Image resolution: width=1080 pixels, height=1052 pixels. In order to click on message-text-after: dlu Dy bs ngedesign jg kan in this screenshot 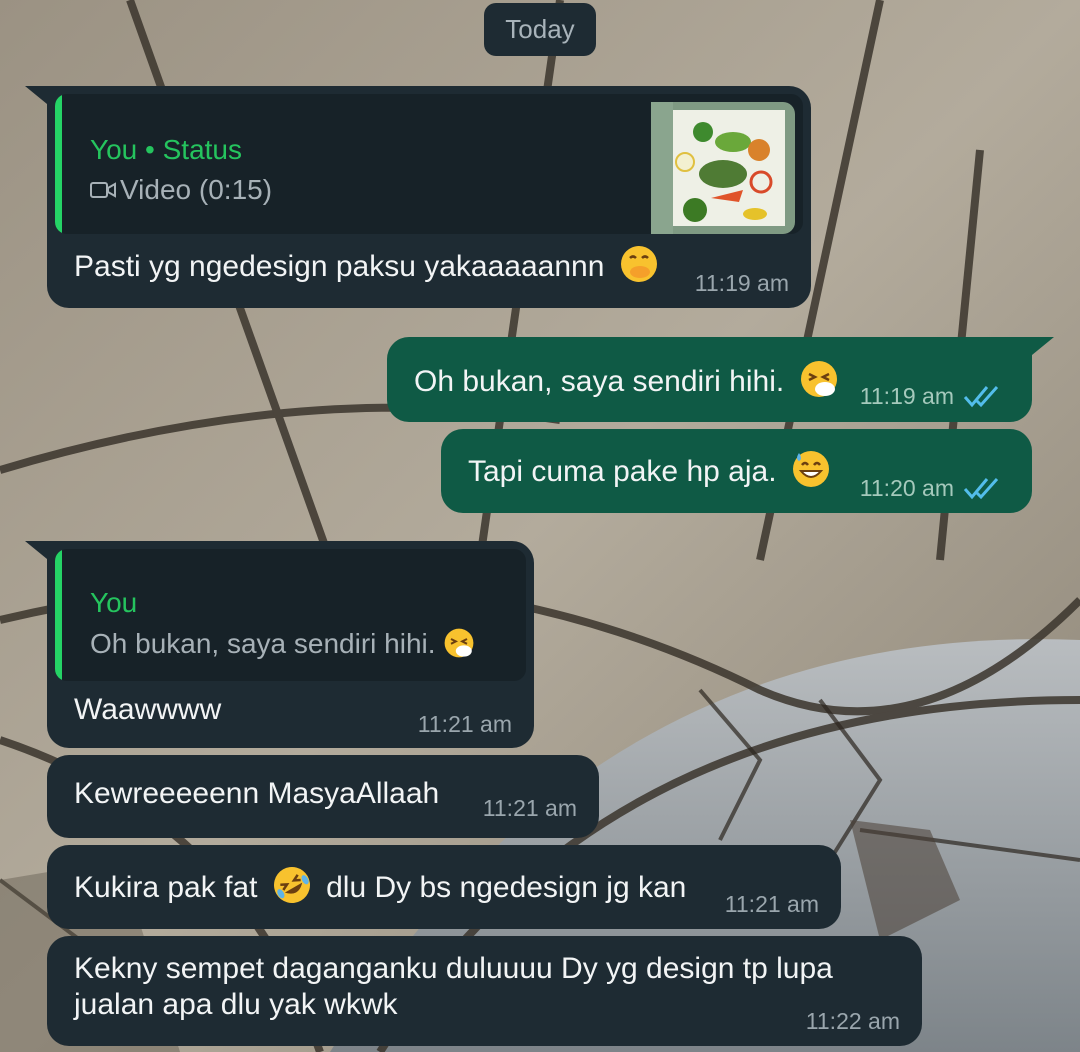, I will do `click(506, 887)`.